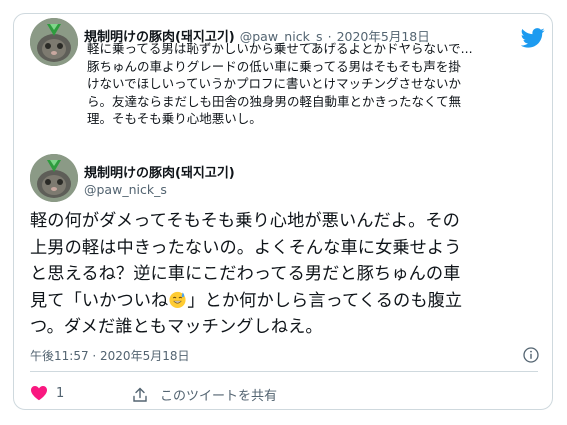 This screenshot has width=567, height=425. What do you see at coordinates (325, 300) in the screenshot?
I see `tweet-text-segment: 」とか何かしら言ってくるのも腹立` at bounding box center [325, 300].